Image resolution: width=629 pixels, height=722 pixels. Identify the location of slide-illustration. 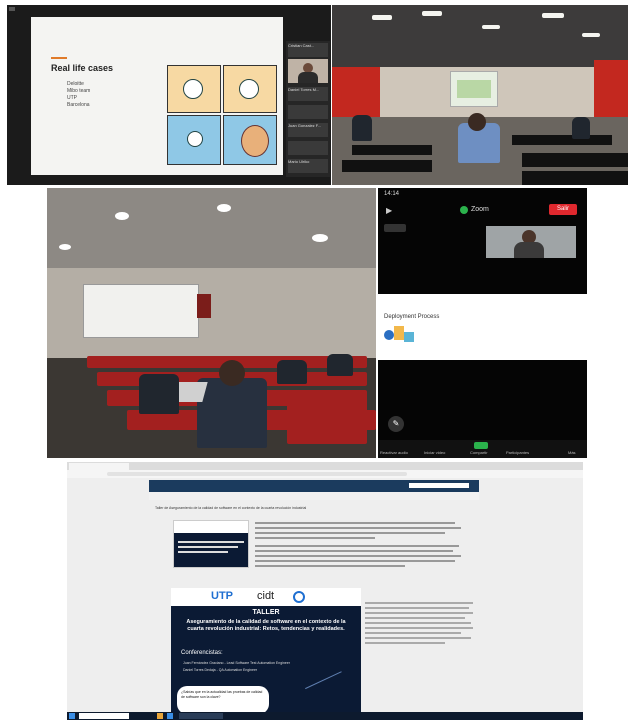
(399, 336).